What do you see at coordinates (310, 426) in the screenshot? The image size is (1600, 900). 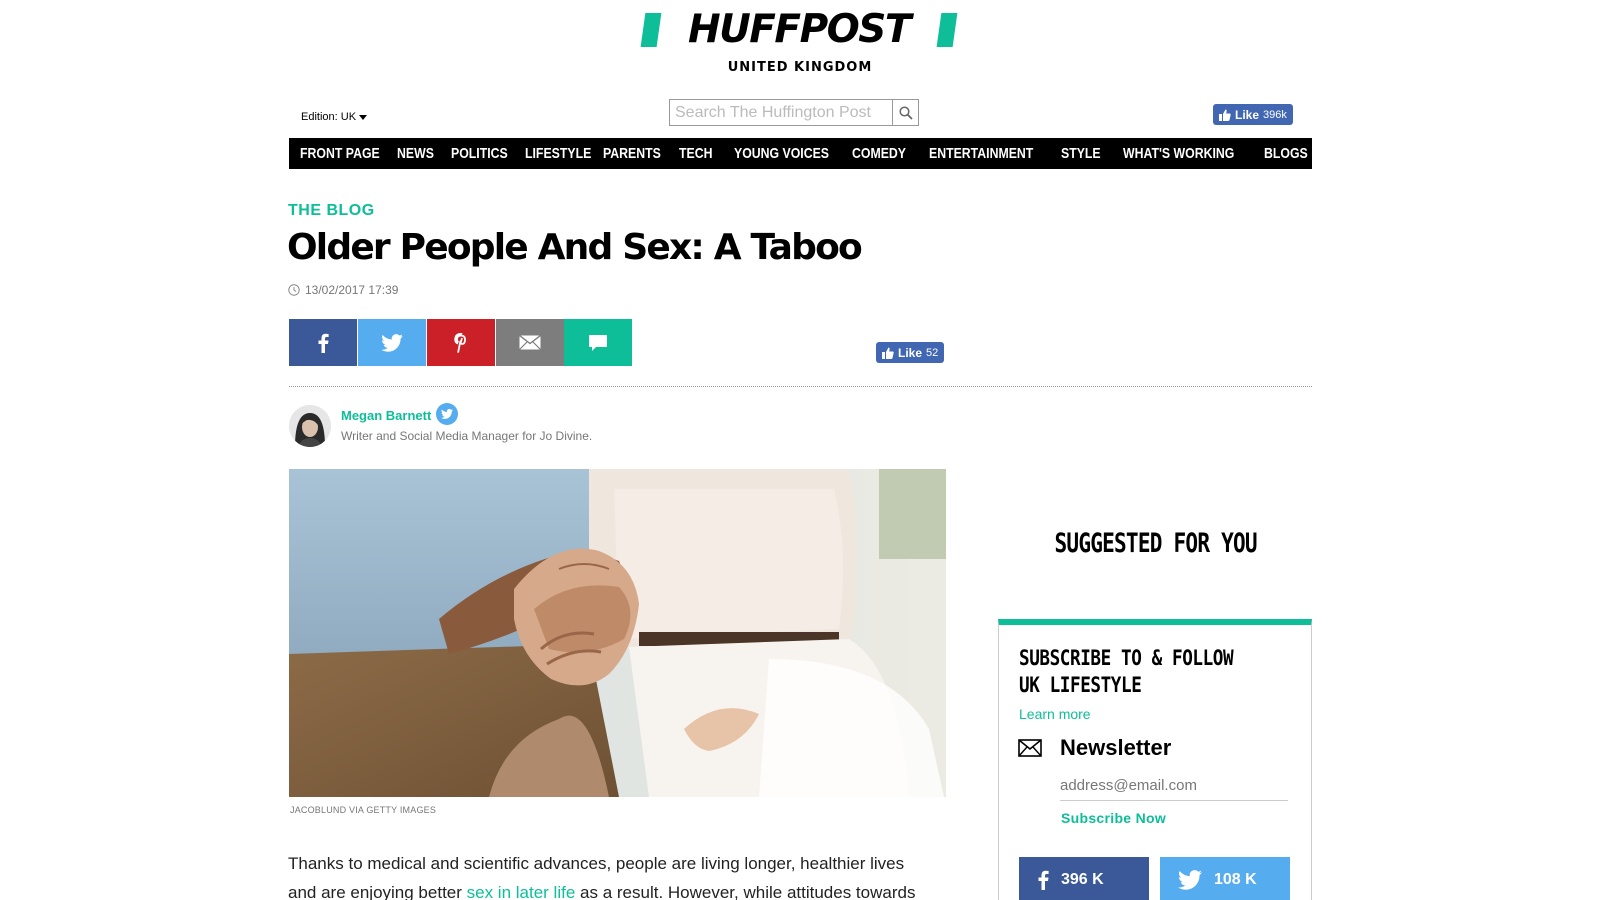 I see `author-avatar` at bounding box center [310, 426].